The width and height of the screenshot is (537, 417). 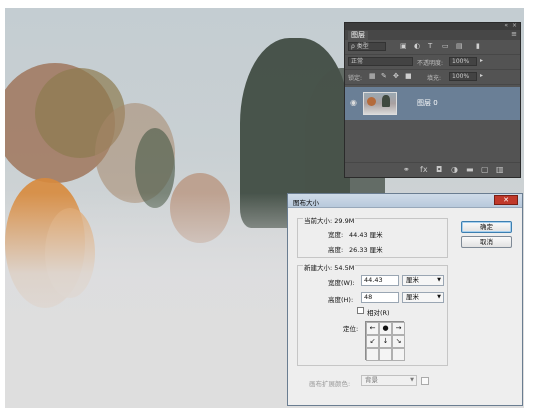 I want to click on width-unit-value: 厘米, so click(x=412, y=280).